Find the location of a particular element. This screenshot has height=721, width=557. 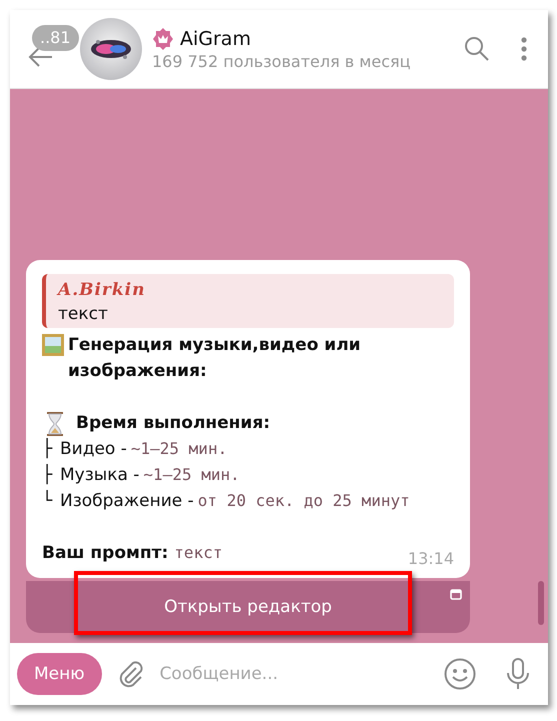

framed-picture-icon is located at coordinates (53, 345).